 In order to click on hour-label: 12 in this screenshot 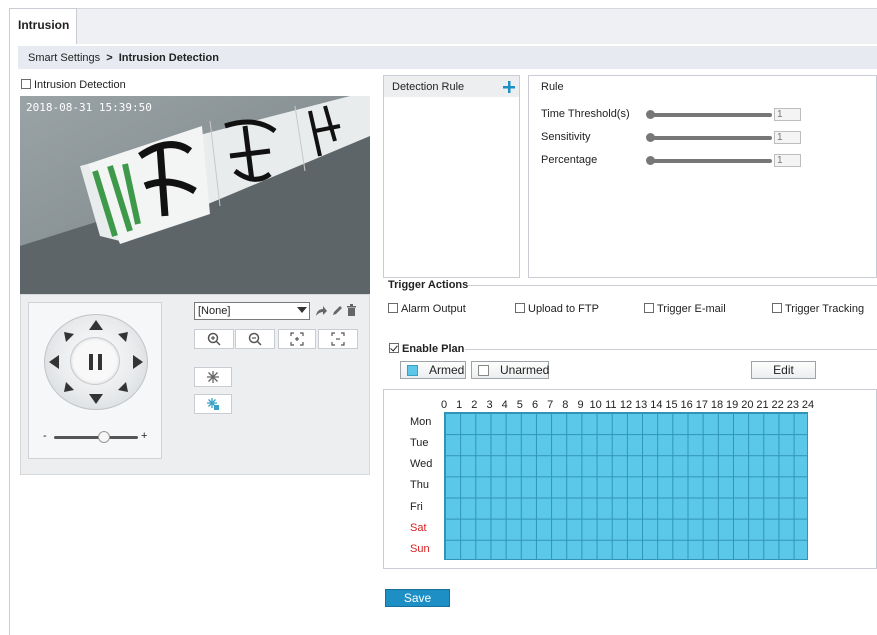, I will do `click(626, 405)`.